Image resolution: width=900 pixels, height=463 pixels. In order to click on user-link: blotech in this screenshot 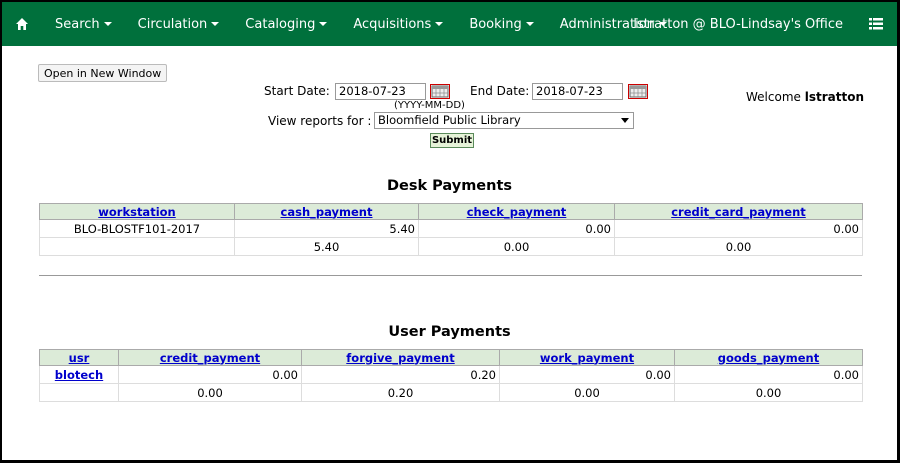, I will do `click(79, 375)`.